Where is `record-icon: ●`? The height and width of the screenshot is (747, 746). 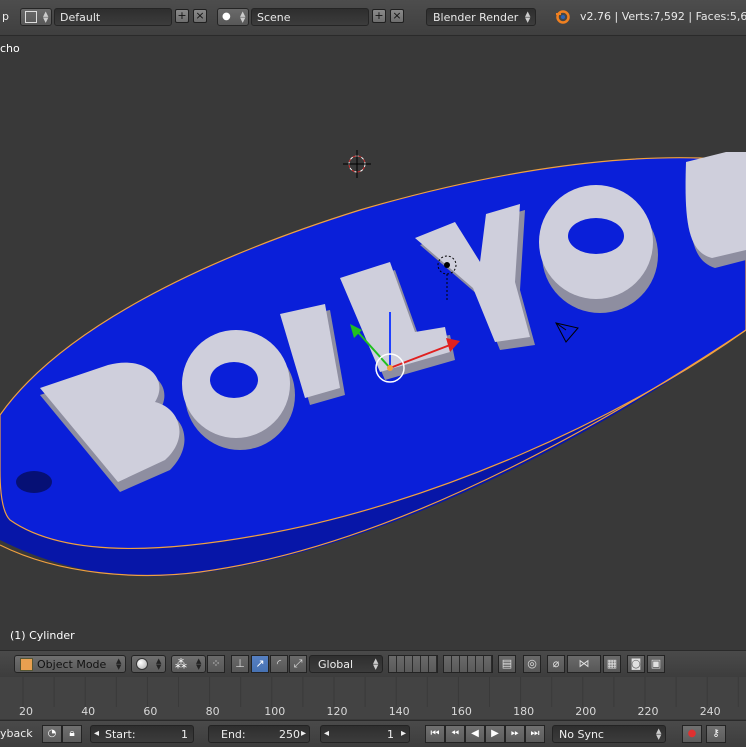 record-icon: ● is located at coordinates (692, 734).